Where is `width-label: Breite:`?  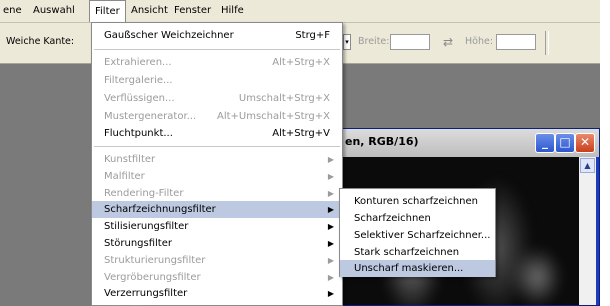
width-label: Breite: is located at coordinates (374, 41).